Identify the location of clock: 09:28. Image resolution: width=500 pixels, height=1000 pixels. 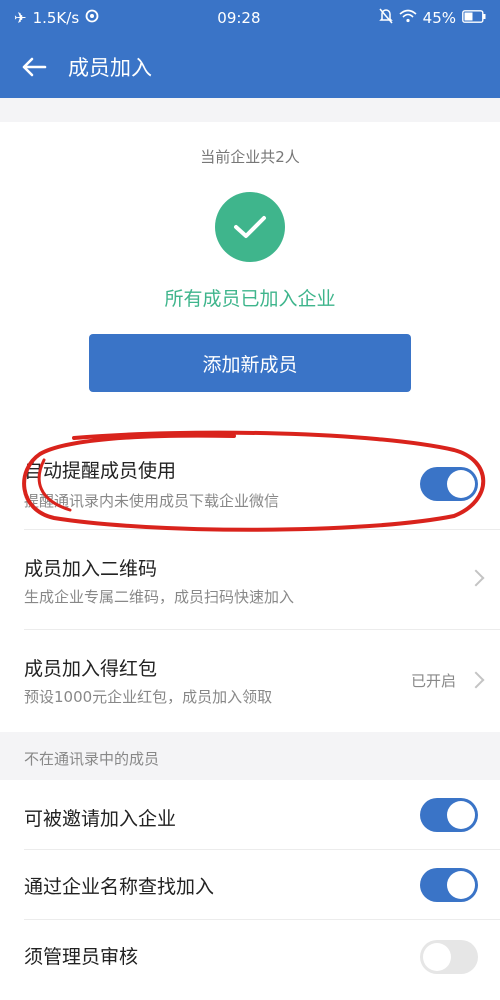
(239, 18).